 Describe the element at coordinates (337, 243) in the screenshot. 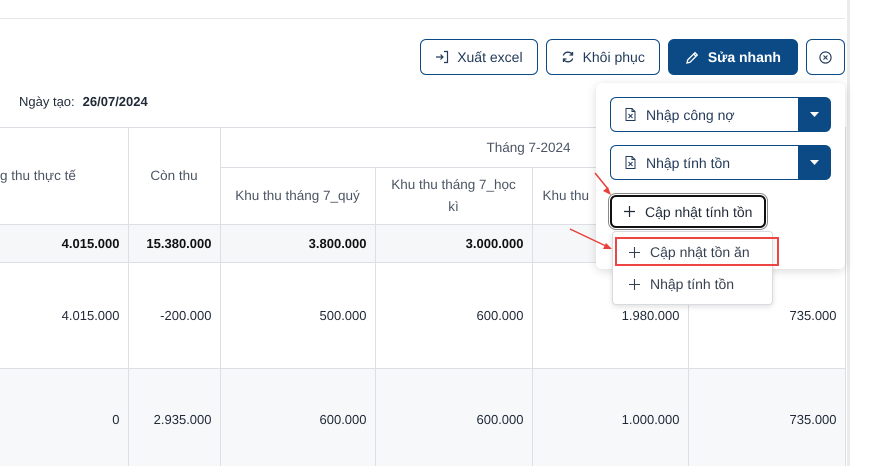

I see `summary-cell: 3.800.000` at that location.